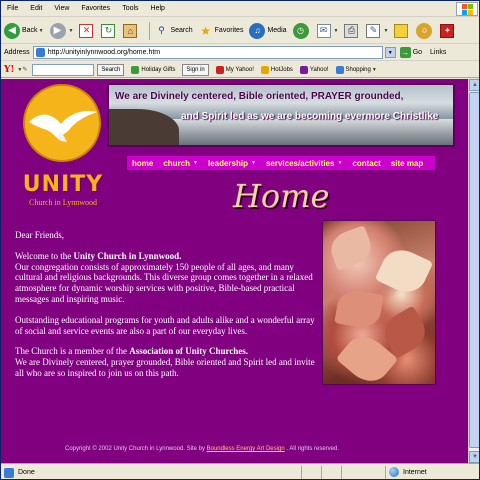 Image resolution: width=480 pixels, height=480 pixels. I want to click on media-label: Media, so click(277, 30).